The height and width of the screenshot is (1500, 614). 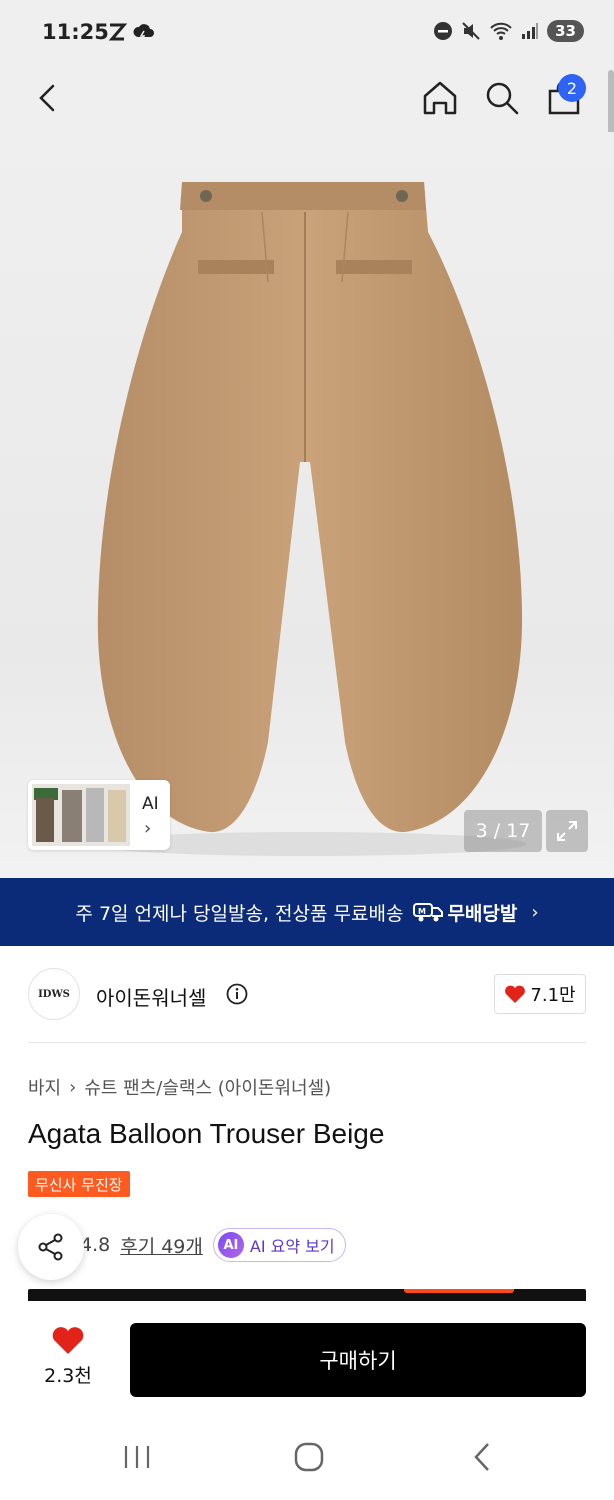 I want to click on expand-icon, so click(x=567, y=831).